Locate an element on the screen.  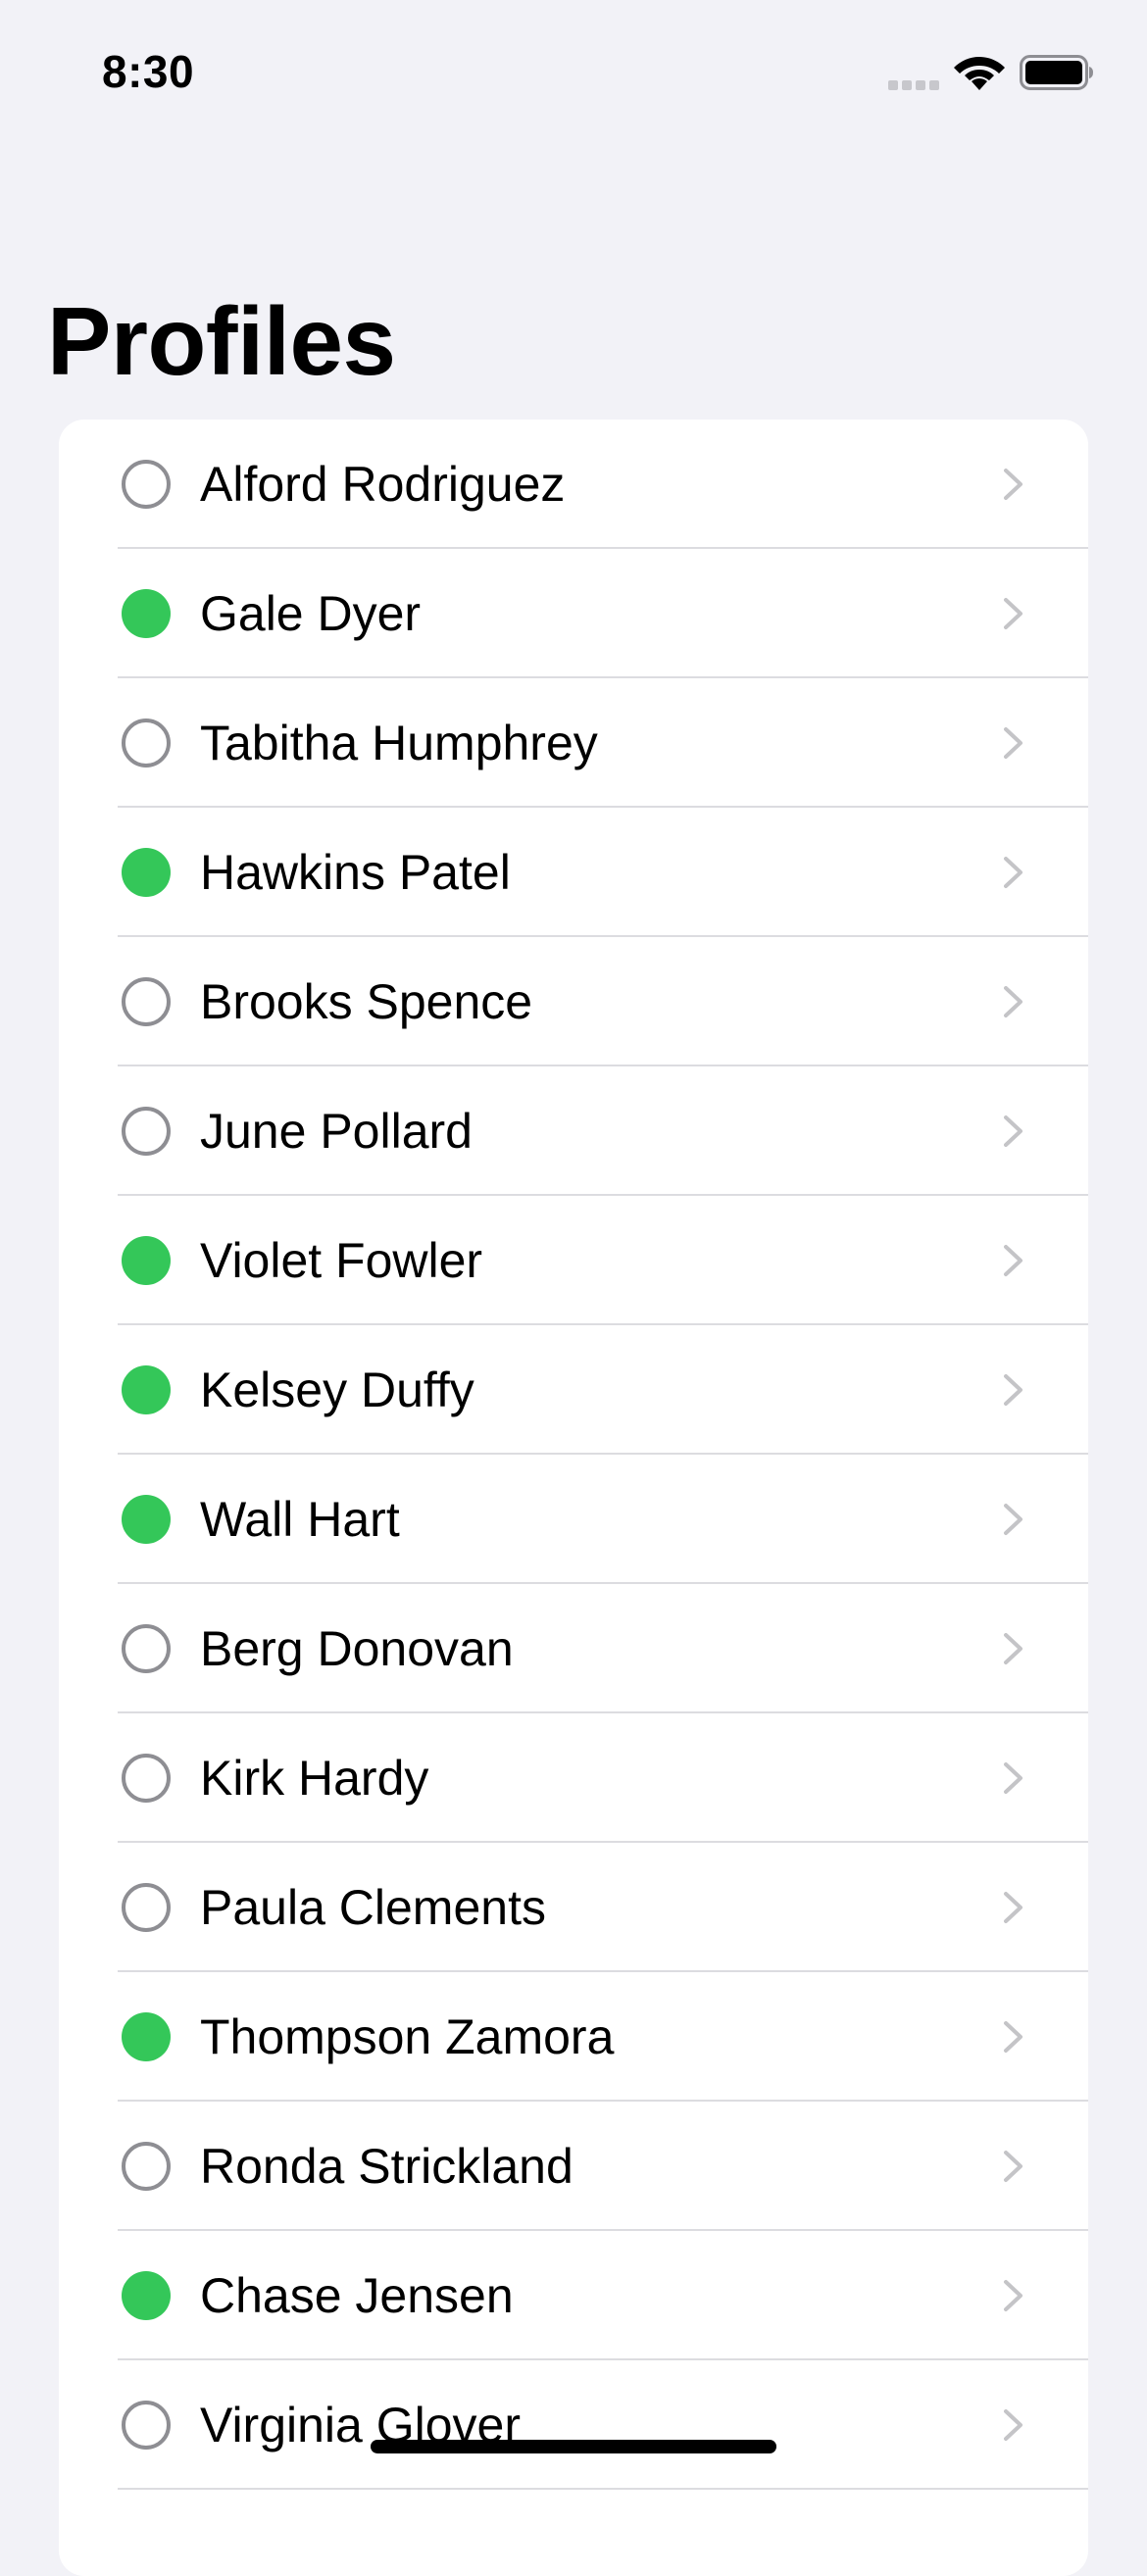
cellular-signal-icon is located at coordinates (913, 86).